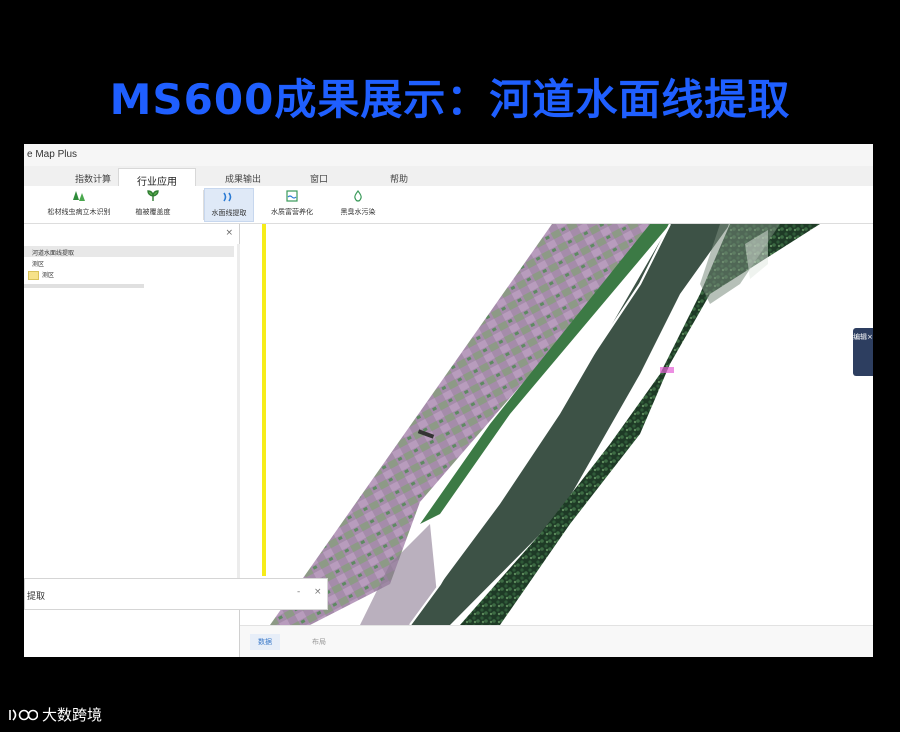  I want to click on yellow-divider, so click(264, 400).